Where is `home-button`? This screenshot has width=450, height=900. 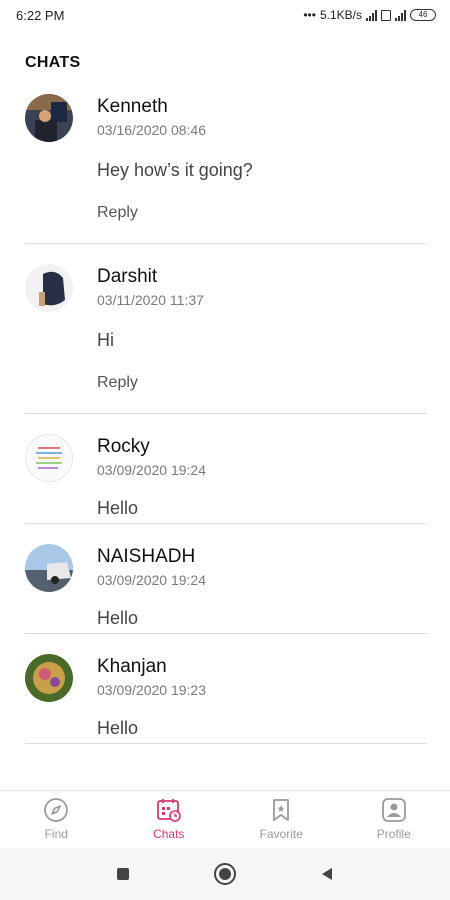 home-button is located at coordinates (225, 874).